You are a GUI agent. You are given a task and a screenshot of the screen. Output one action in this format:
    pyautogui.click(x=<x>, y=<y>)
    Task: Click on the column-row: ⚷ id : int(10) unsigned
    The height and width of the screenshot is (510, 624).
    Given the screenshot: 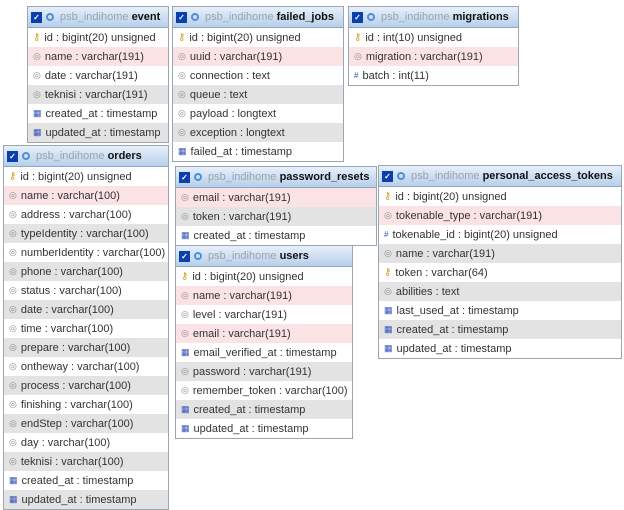 What is the action you would take?
    pyautogui.click(x=433, y=37)
    